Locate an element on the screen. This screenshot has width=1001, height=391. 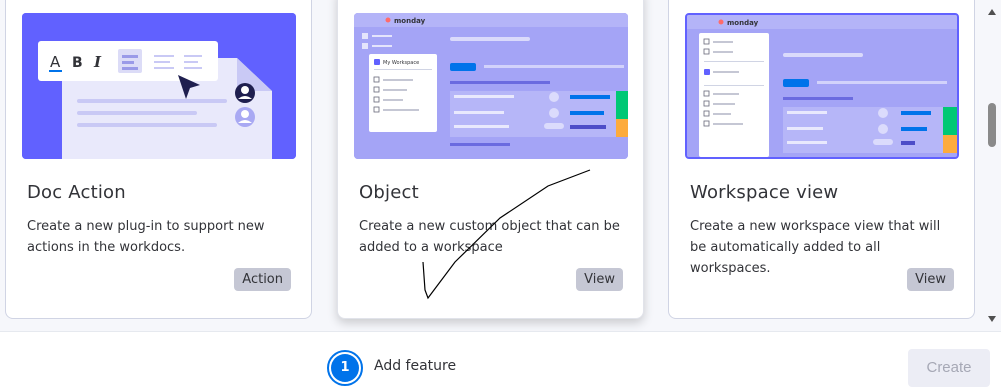
workspace-label-text: My Workspace is located at coordinates (401, 63).